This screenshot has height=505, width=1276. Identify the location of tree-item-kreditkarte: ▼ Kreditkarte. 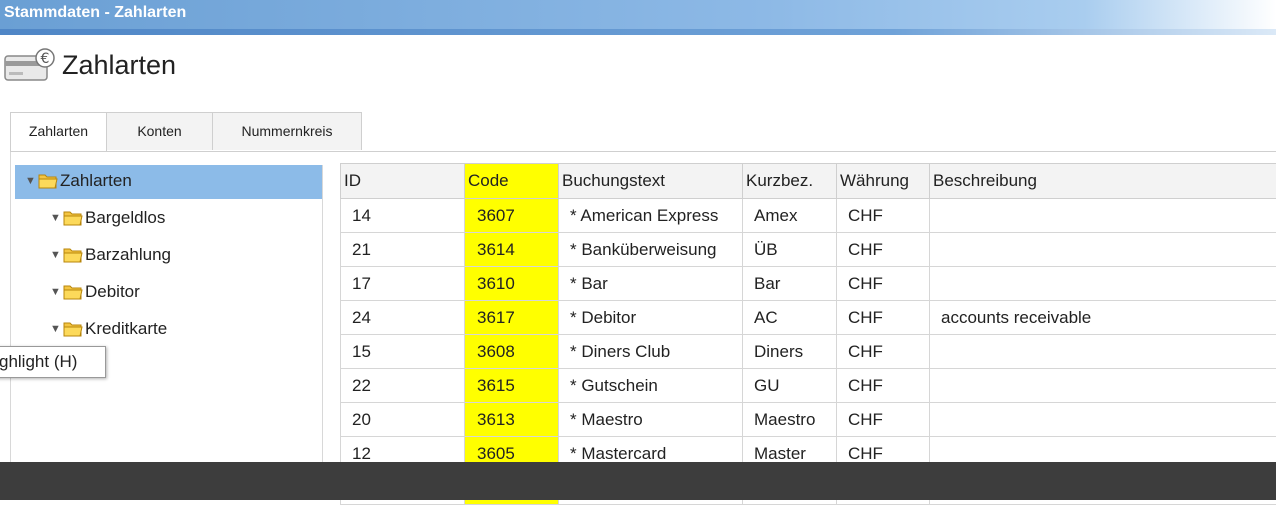
(168, 330).